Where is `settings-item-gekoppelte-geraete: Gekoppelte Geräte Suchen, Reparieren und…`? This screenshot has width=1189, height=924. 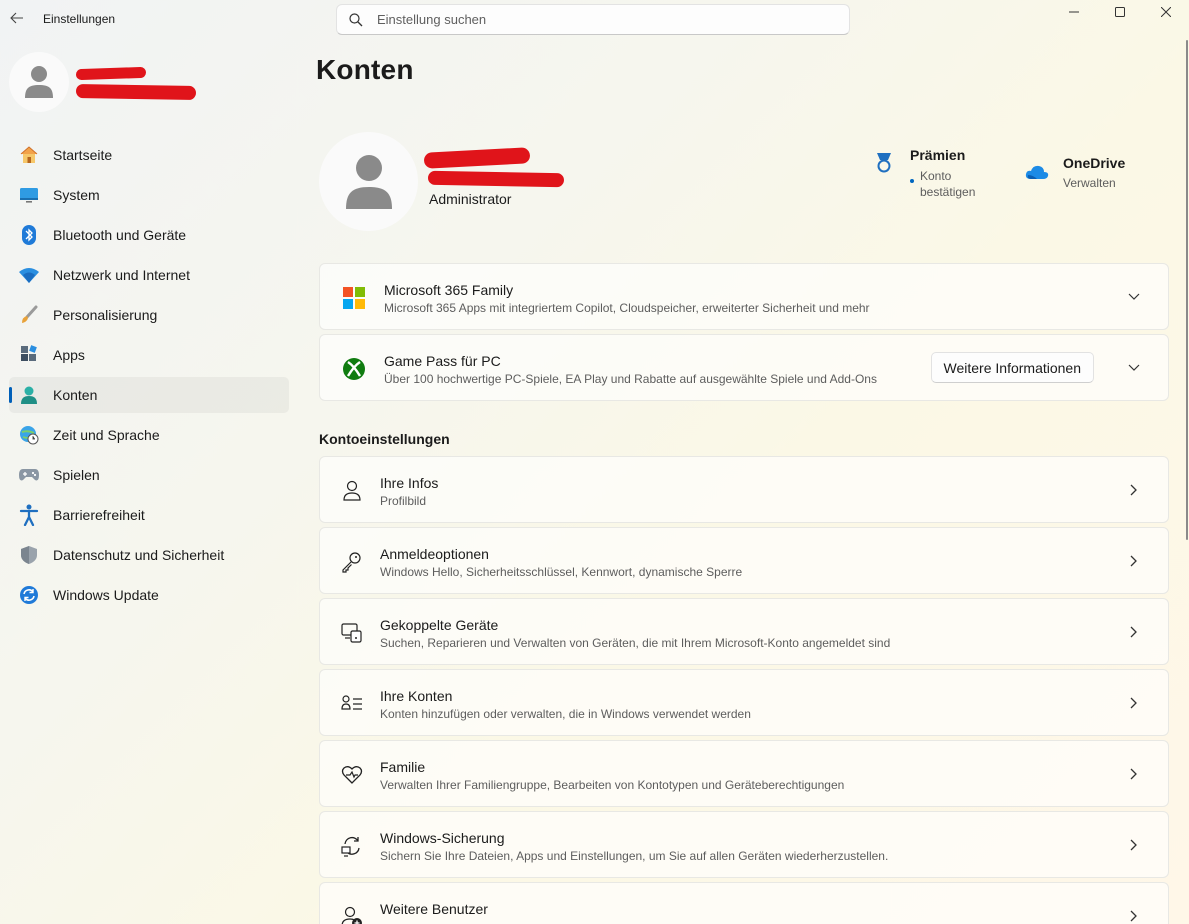
settings-item-gekoppelte-geraete: Gekoppelte Geräte Suchen, Reparieren und… is located at coordinates (744, 631).